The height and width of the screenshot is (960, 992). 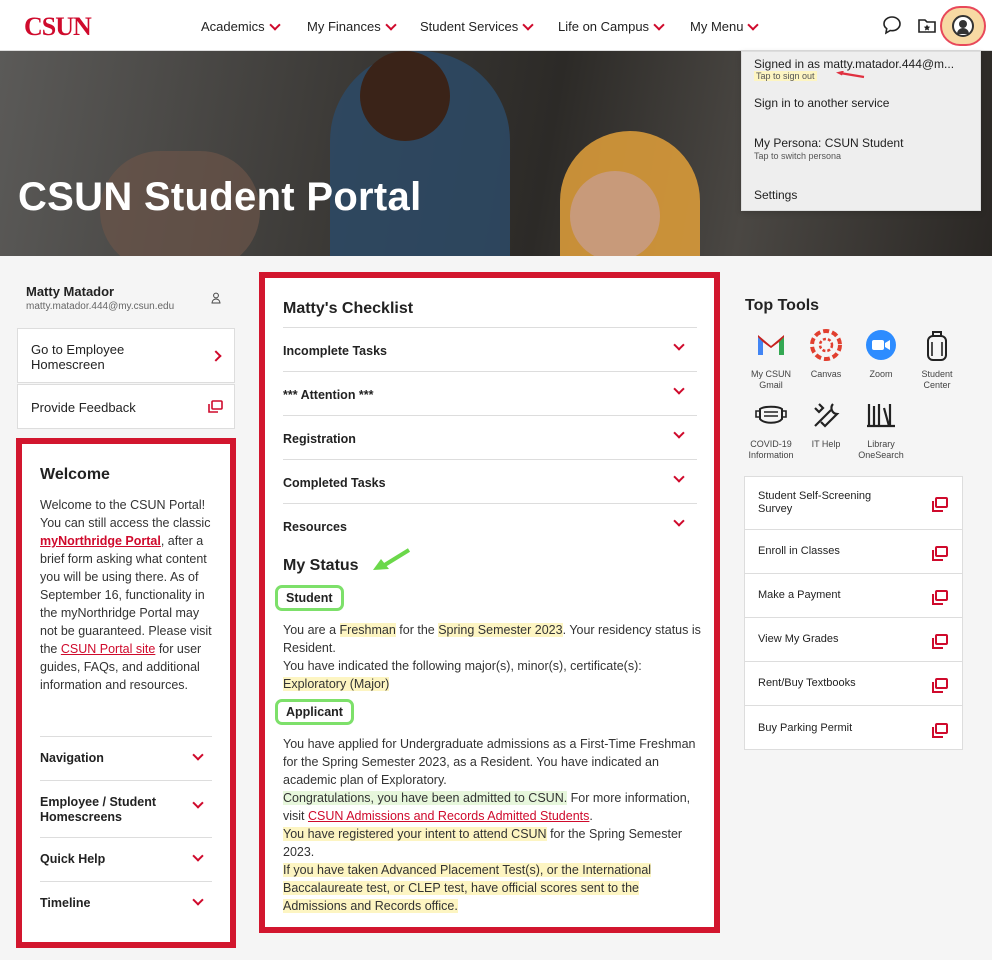 What do you see at coordinates (771, 379) in the screenshot?
I see `tool-label: My CSUN Gmail` at bounding box center [771, 379].